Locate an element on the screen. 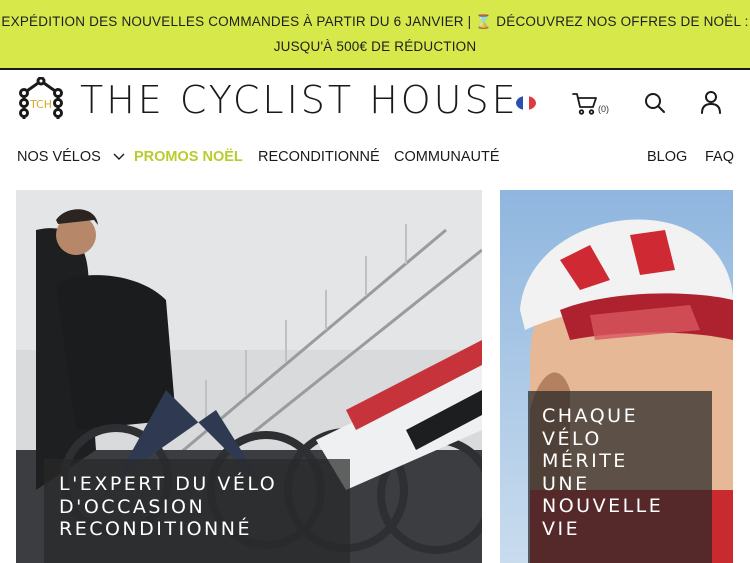 The width and height of the screenshot is (750, 563). hero-caption-line: NOUVELLE is located at coordinates (603, 506).